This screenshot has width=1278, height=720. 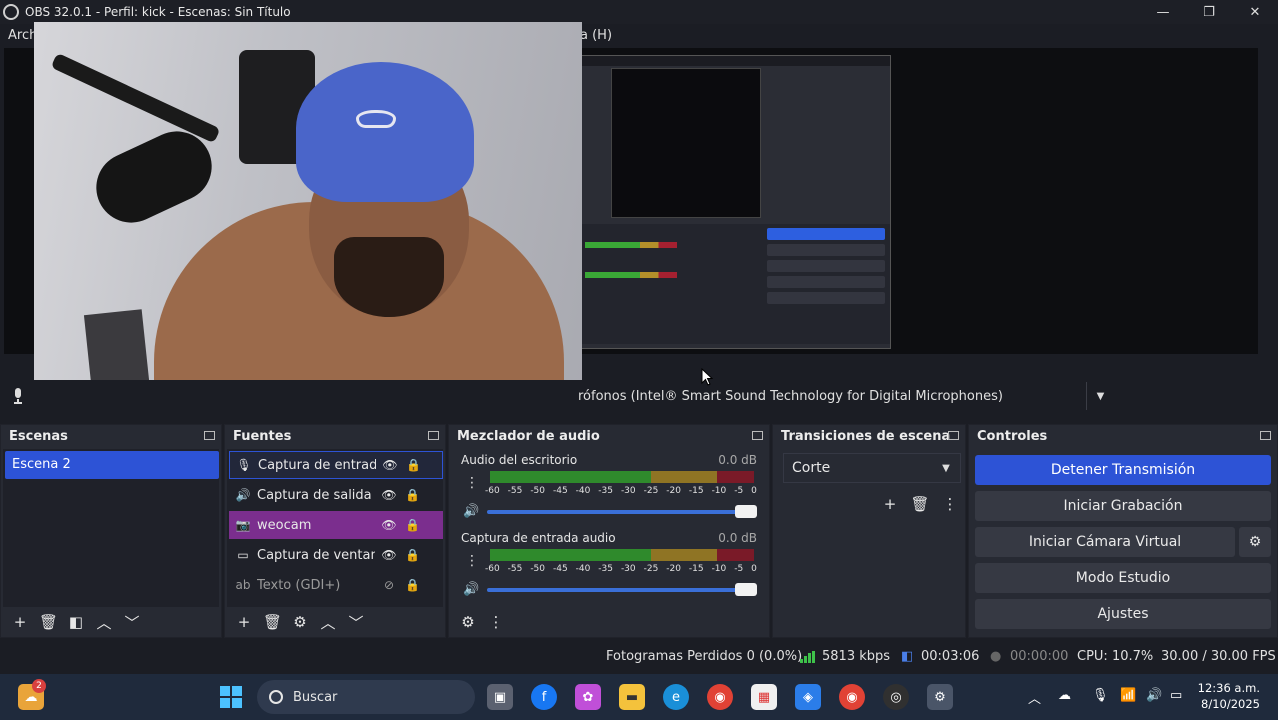 I want to click on meter-tick: -45, so click(x=560, y=569).